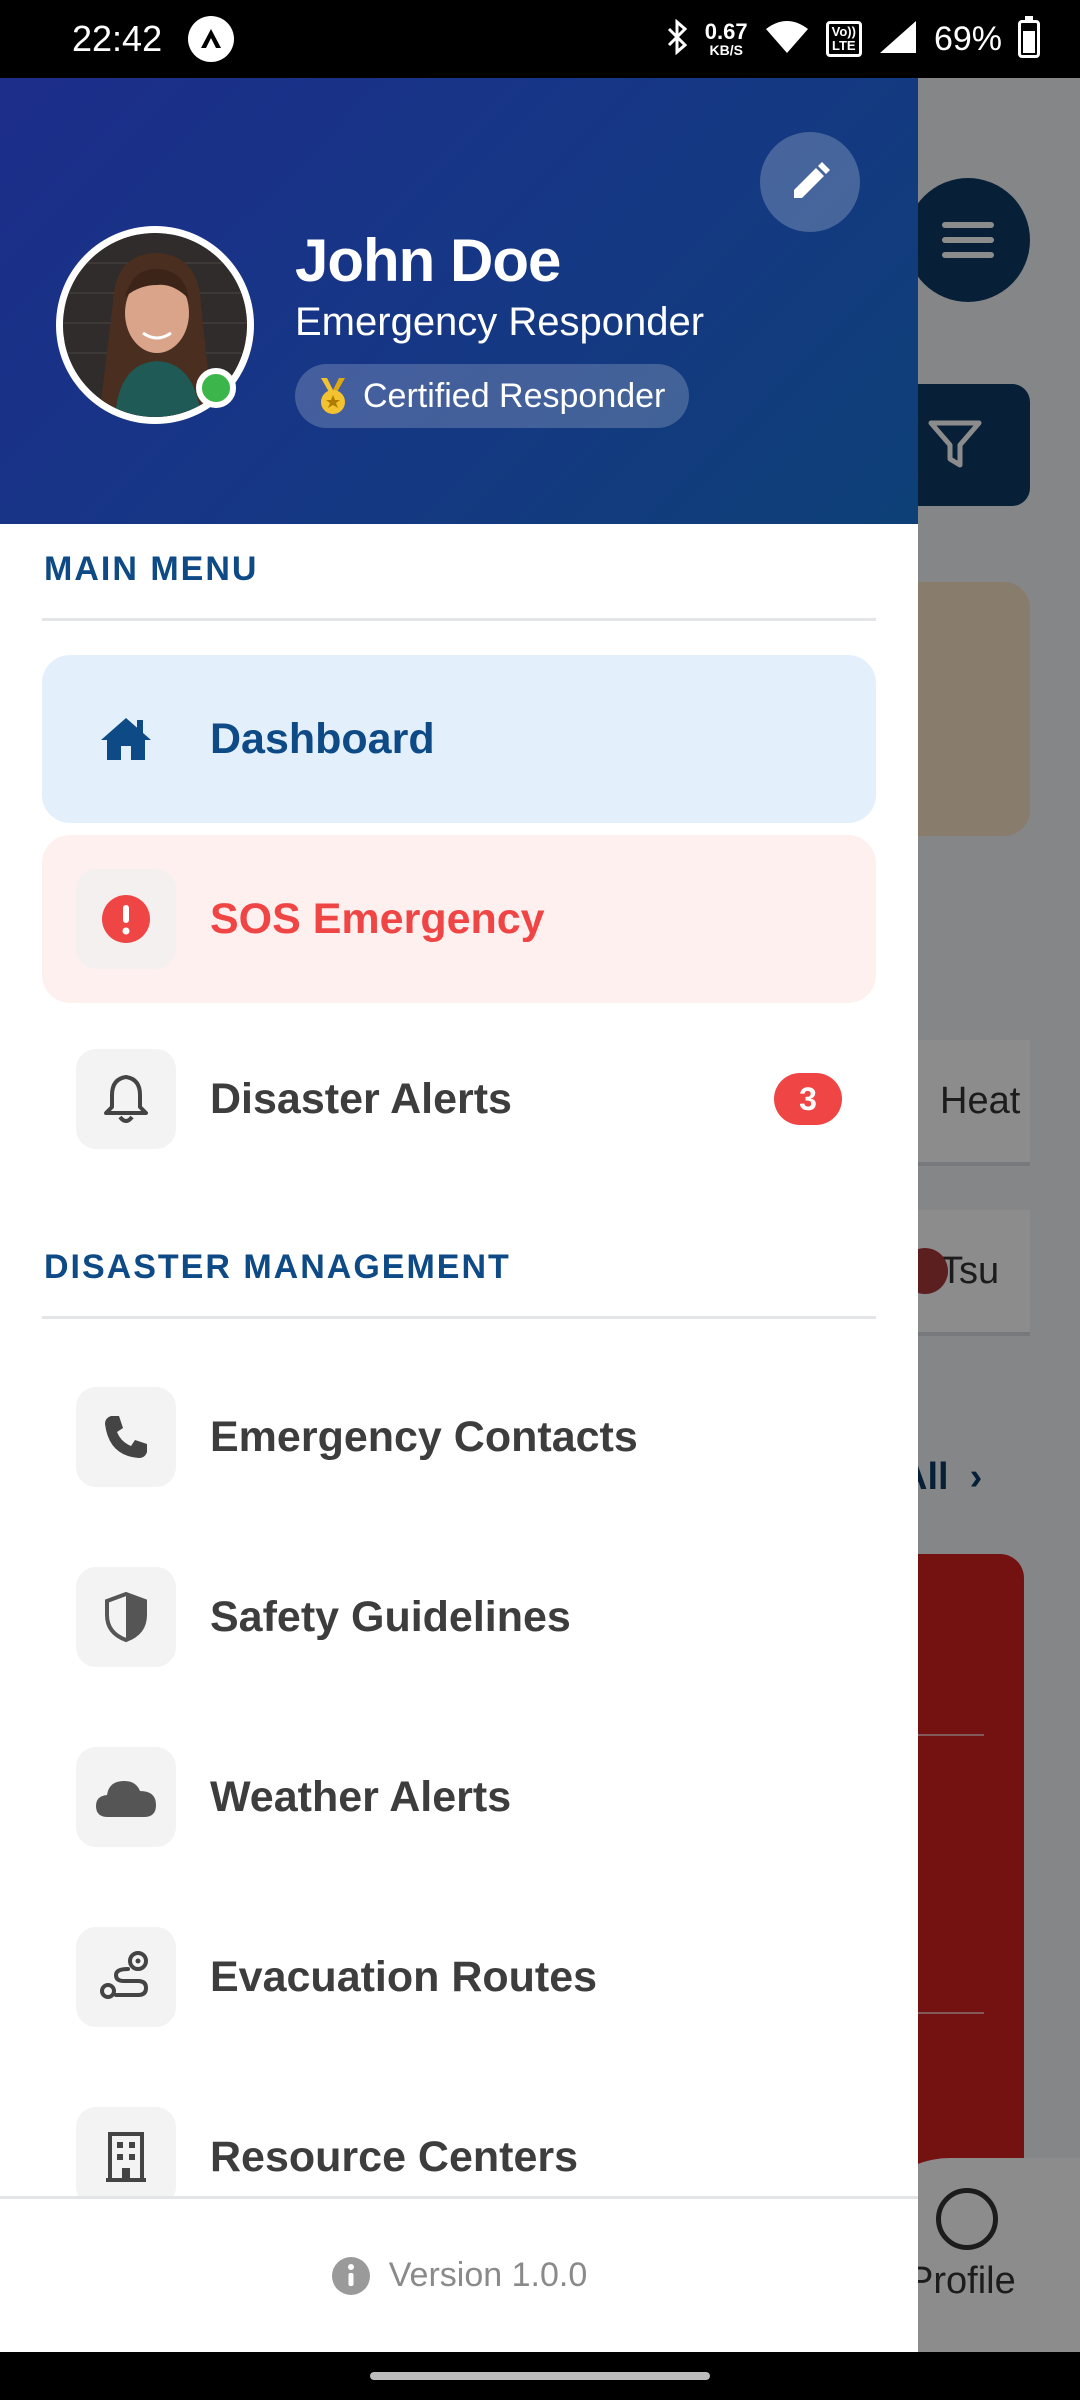 This screenshot has width=1080, height=2400. I want to click on app-notification-icon, so click(211, 39).